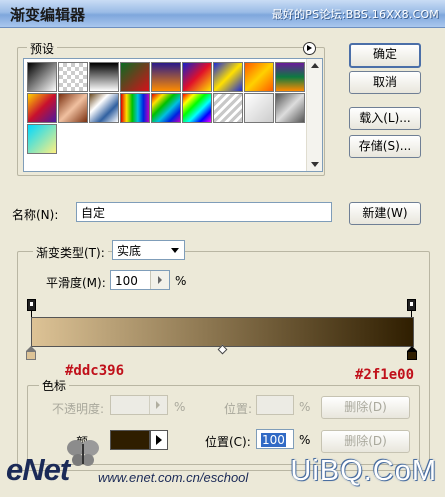 The image size is (445, 497). I want to click on circle-arrow-right-icon, so click(309, 48).